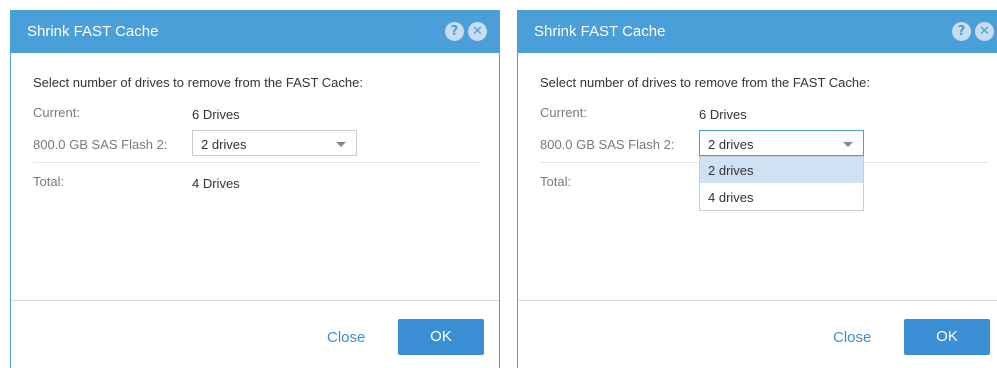 The height and width of the screenshot is (368, 997). I want to click on row-divider, so click(257, 162).